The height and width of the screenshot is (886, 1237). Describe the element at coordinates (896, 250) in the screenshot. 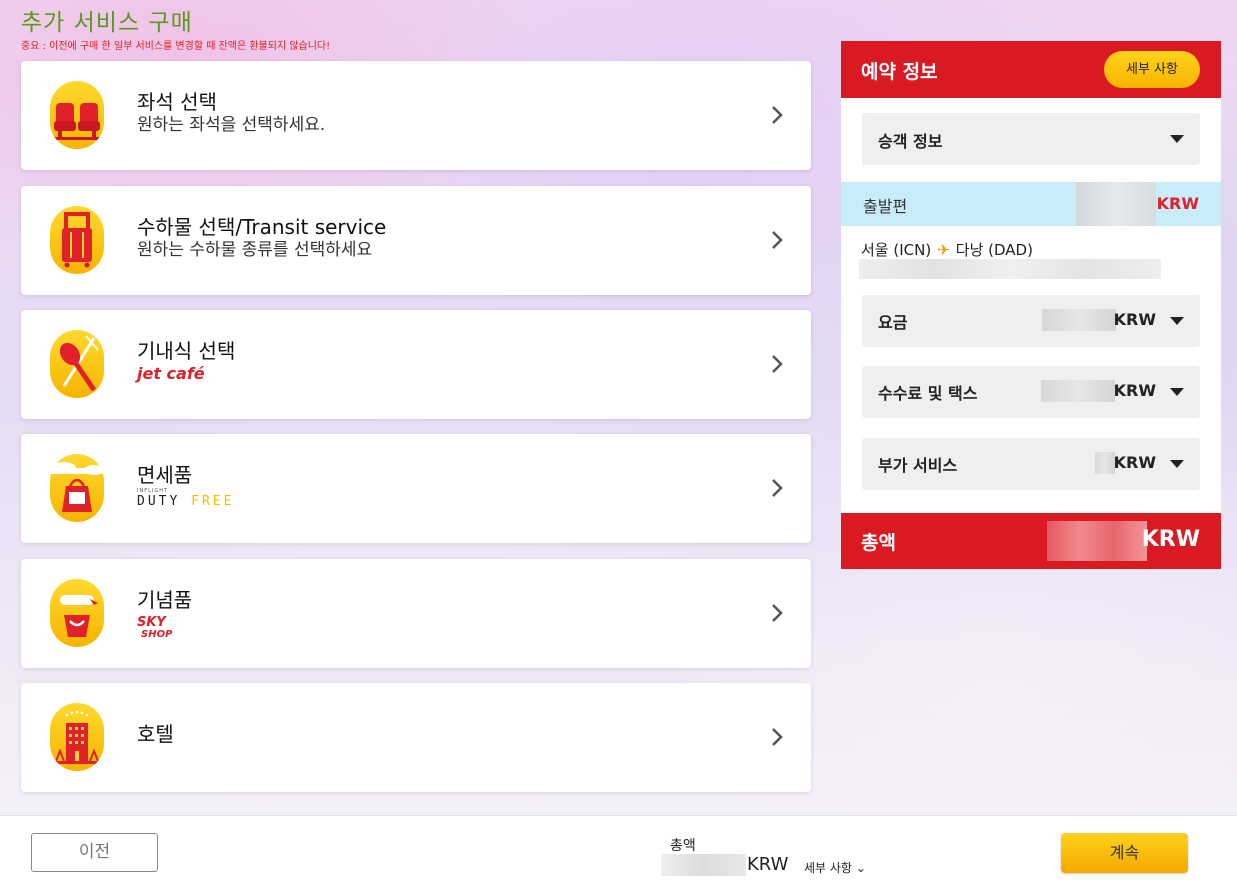

I see `route-from: 서울 (ICN)` at that location.